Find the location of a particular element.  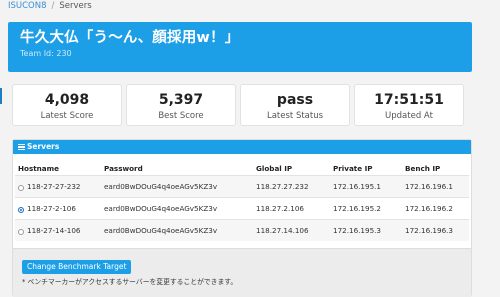

hostname-cell: 118-27-14-106 is located at coordinates (59, 231).